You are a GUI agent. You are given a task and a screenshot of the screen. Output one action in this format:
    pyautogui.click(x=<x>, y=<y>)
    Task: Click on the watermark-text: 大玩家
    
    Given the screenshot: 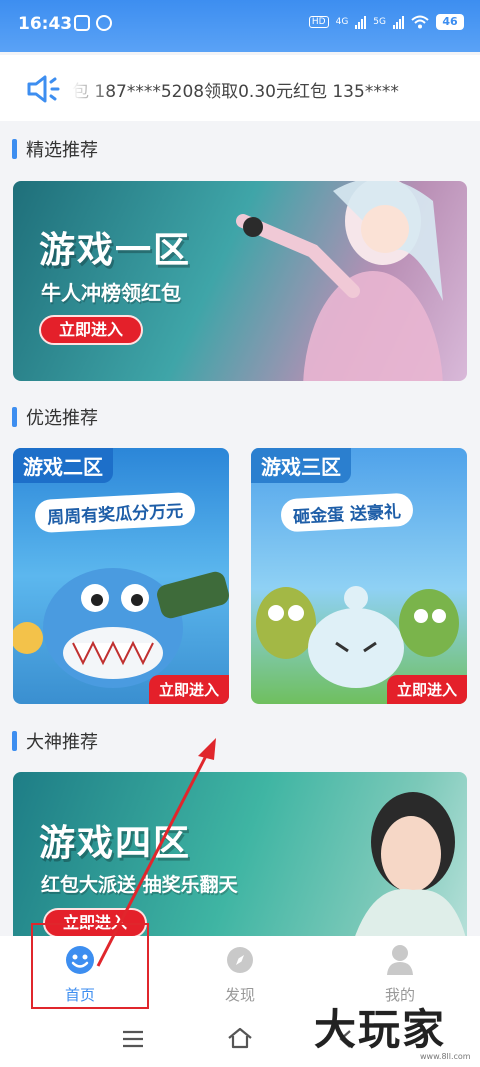 What is the action you would take?
    pyautogui.click(x=380, y=1029)
    